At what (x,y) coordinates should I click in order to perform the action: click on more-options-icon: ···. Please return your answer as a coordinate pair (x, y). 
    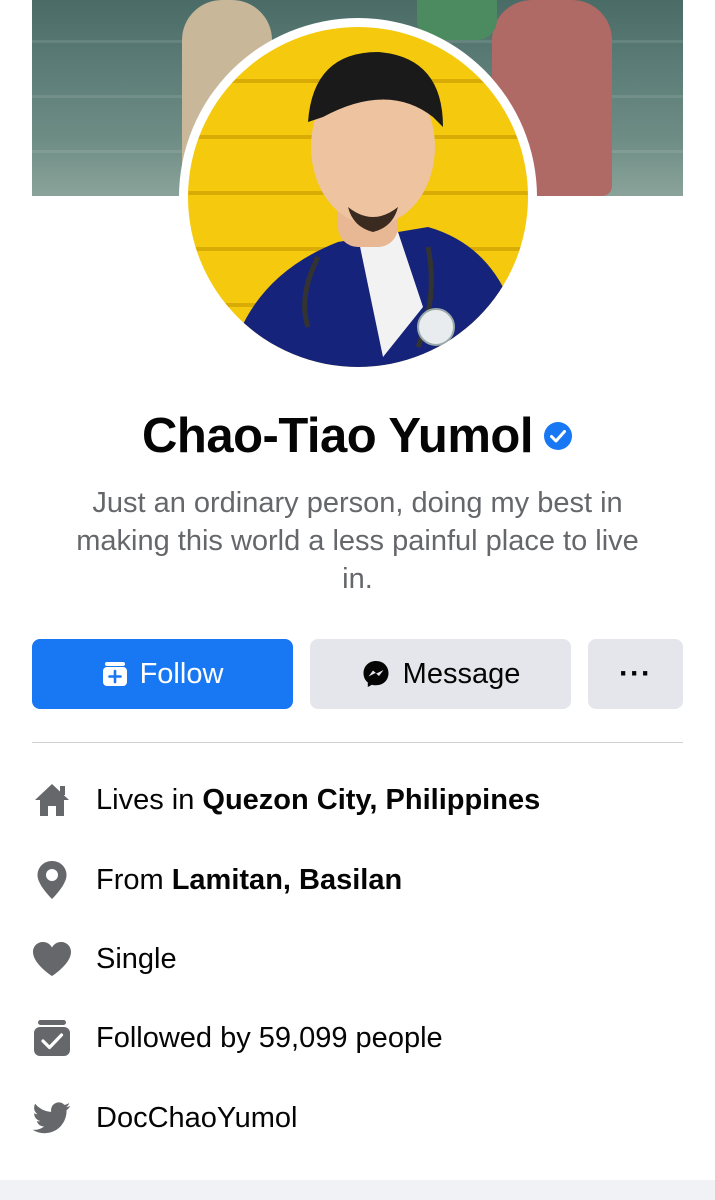
    Looking at the image, I should click on (635, 673).